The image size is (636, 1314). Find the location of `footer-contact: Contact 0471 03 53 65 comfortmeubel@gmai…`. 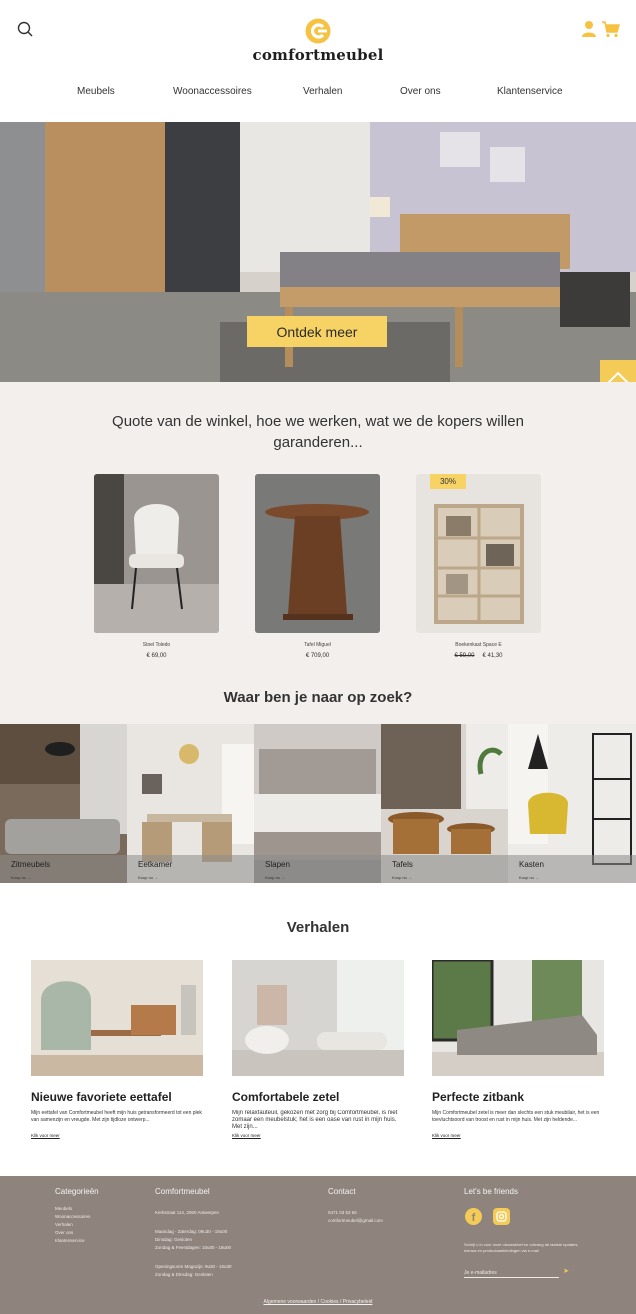

footer-contact: Contact 0471 03 53 65 comfortmeubel@gmai… is located at coordinates (355, 1205).